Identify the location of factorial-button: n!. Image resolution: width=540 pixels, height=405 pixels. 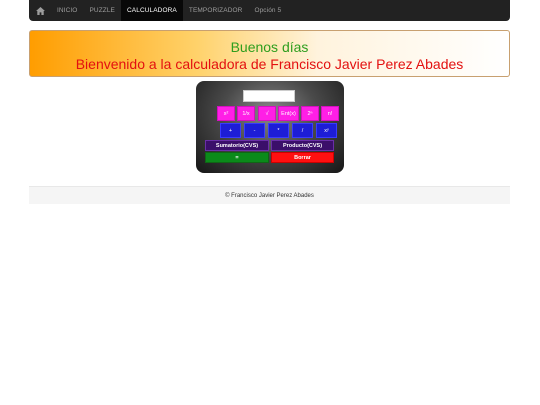
(330, 113).